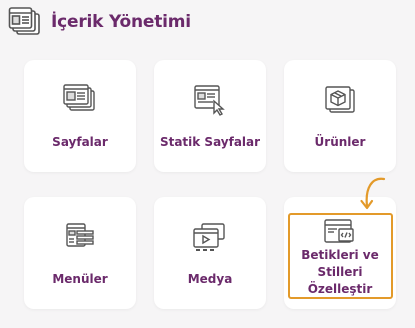 The image size is (415, 328). I want to click on card-label: Betikleri ve Stilleri Özelleştir, so click(340, 272).